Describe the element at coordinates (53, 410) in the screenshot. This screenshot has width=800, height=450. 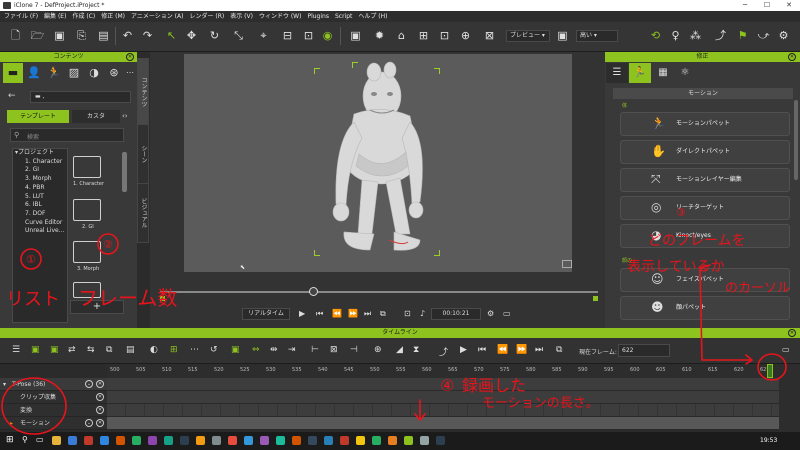
I see `track-row-transform: 変換 ✕` at that location.